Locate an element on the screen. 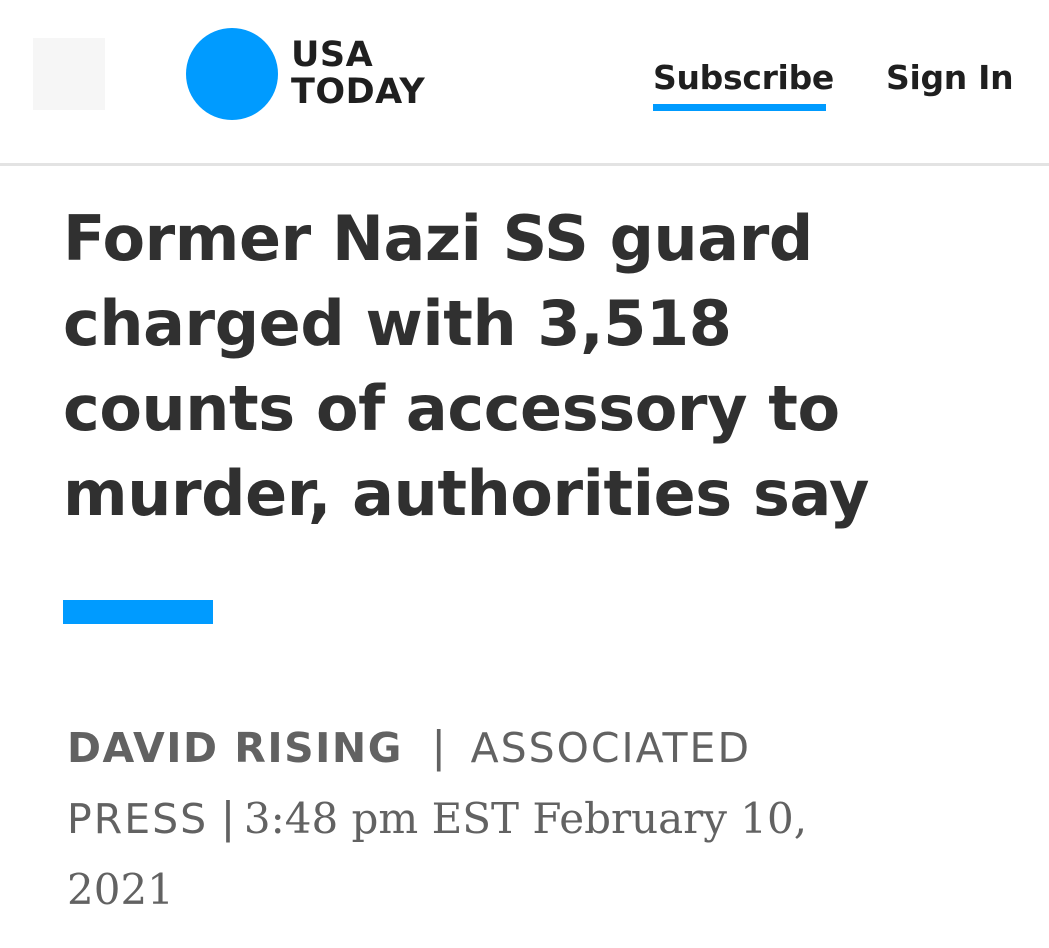 This screenshot has width=1049, height=948. byline-line: DAVID RISING | ASSOCIATED is located at coordinates (517, 747).